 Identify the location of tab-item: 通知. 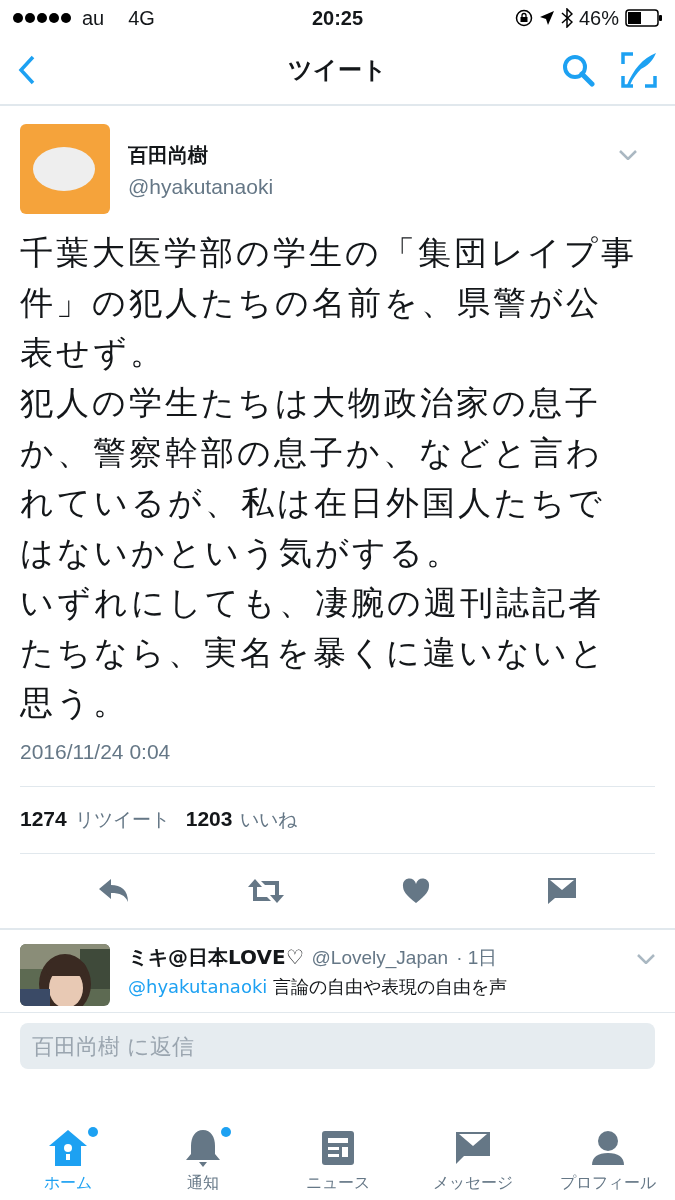
(202, 1160).